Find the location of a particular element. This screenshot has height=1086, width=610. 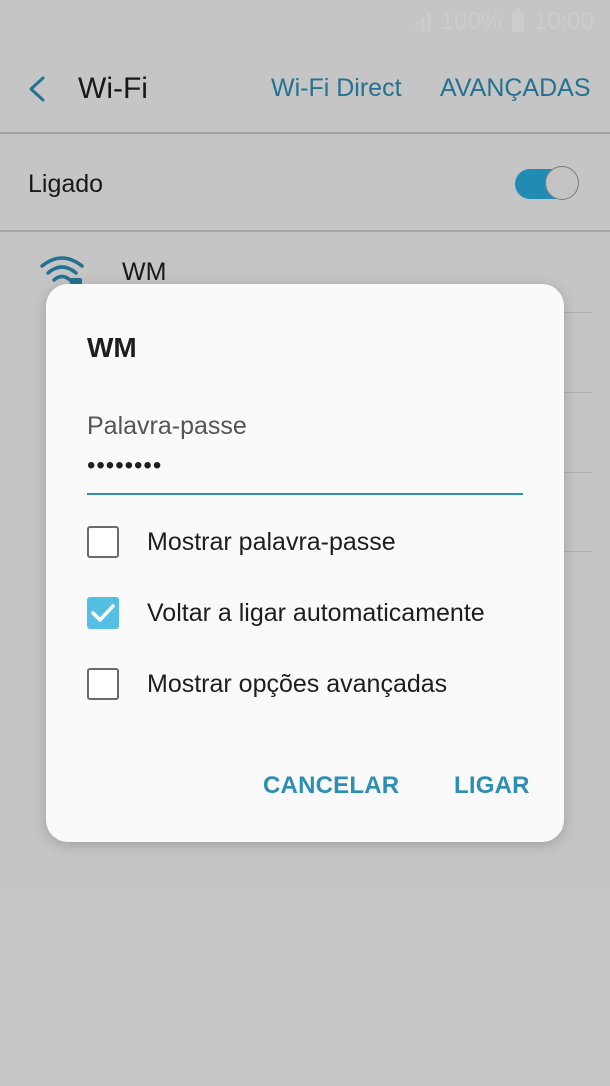

password-underline is located at coordinates (305, 494).